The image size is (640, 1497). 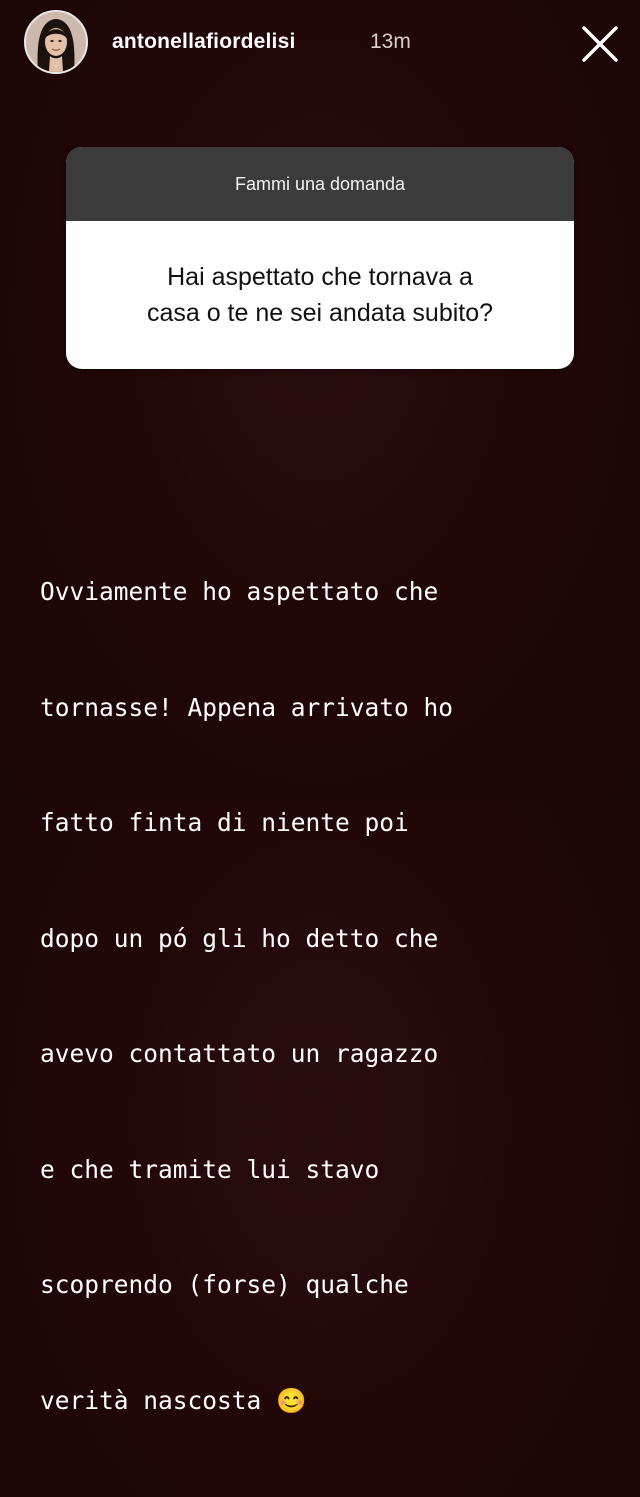 I want to click on question-sticker-header: Fammi una domanda, so click(x=320, y=184).